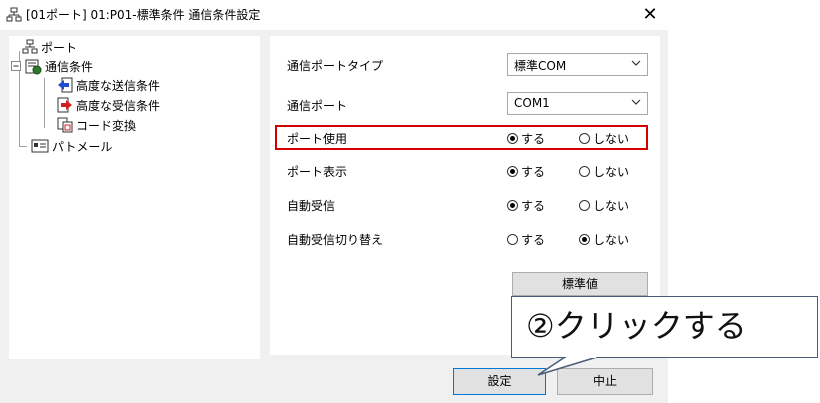  What do you see at coordinates (532, 103) in the screenshot?
I see `port-value: COM1` at bounding box center [532, 103].